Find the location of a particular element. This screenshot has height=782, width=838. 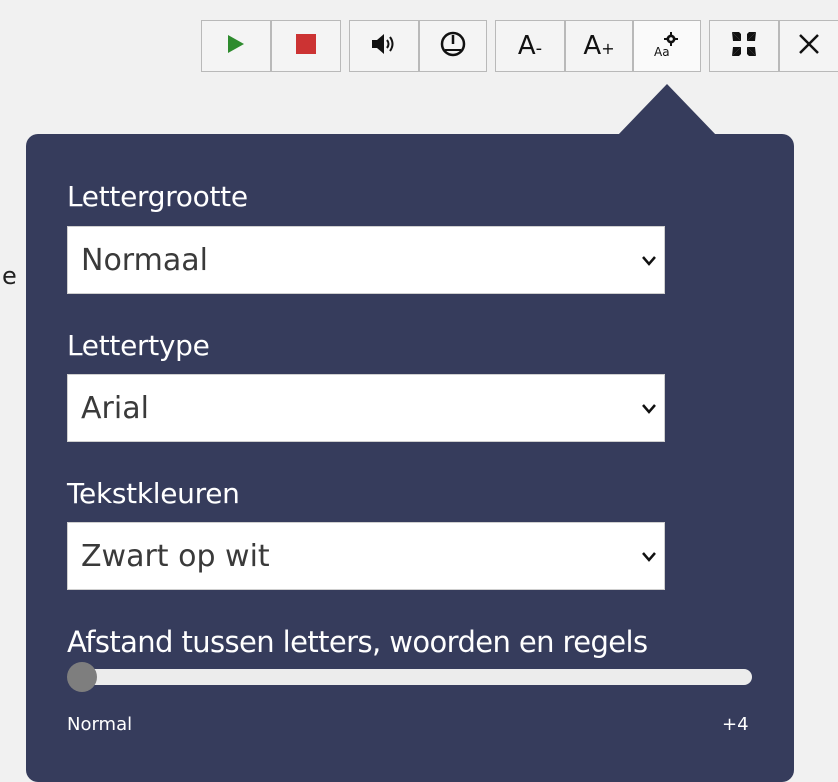

reader-toolbar: A- A+ Aa is located at coordinates (419, 47).